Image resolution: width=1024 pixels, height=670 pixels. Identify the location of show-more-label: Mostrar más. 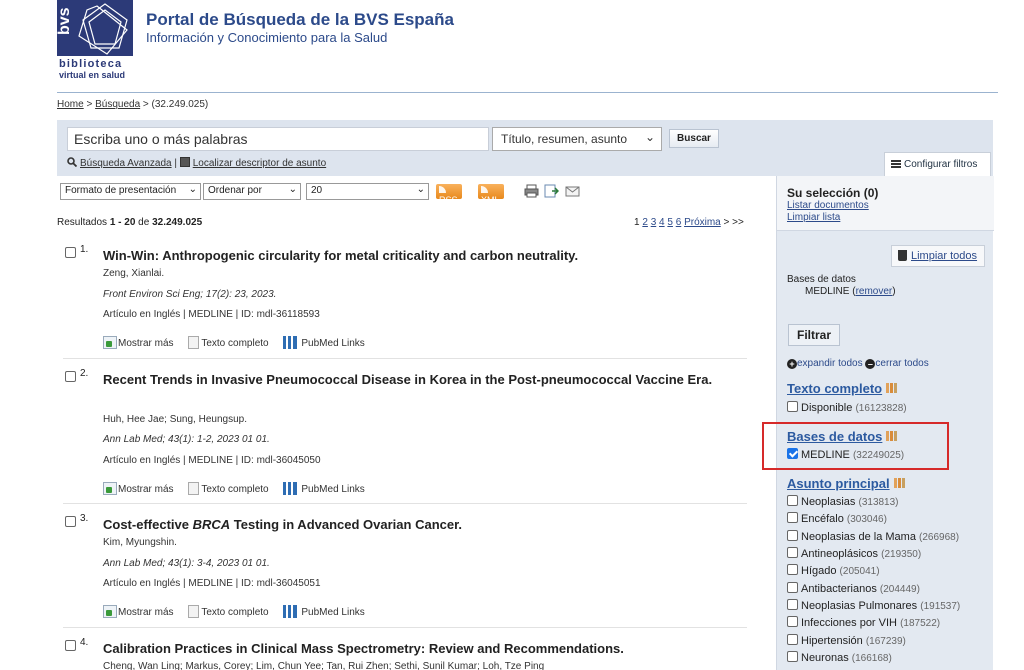
(146, 612).